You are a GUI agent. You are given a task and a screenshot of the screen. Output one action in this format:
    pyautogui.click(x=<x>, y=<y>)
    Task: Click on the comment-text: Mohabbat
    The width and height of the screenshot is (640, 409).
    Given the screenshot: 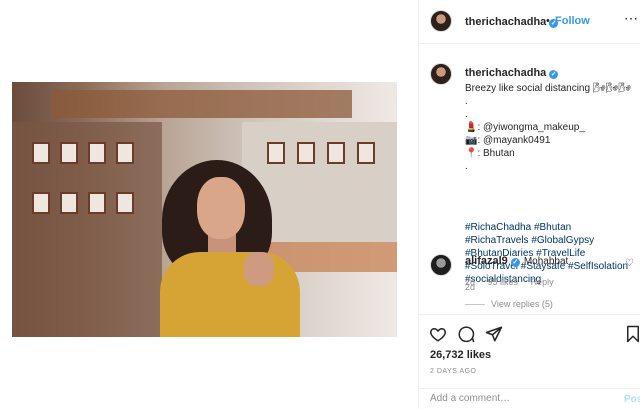 What is the action you would take?
    pyautogui.click(x=546, y=261)
    